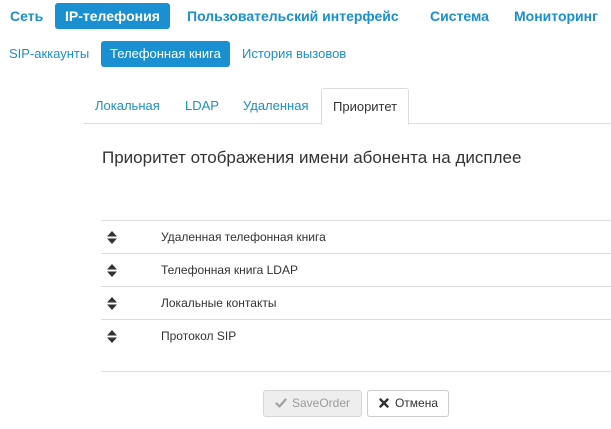 The width and height of the screenshot is (611, 429). What do you see at coordinates (356, 303) in the screenshot?
I see `list-item: Локальные контакты` at bounding box center [356, 303].